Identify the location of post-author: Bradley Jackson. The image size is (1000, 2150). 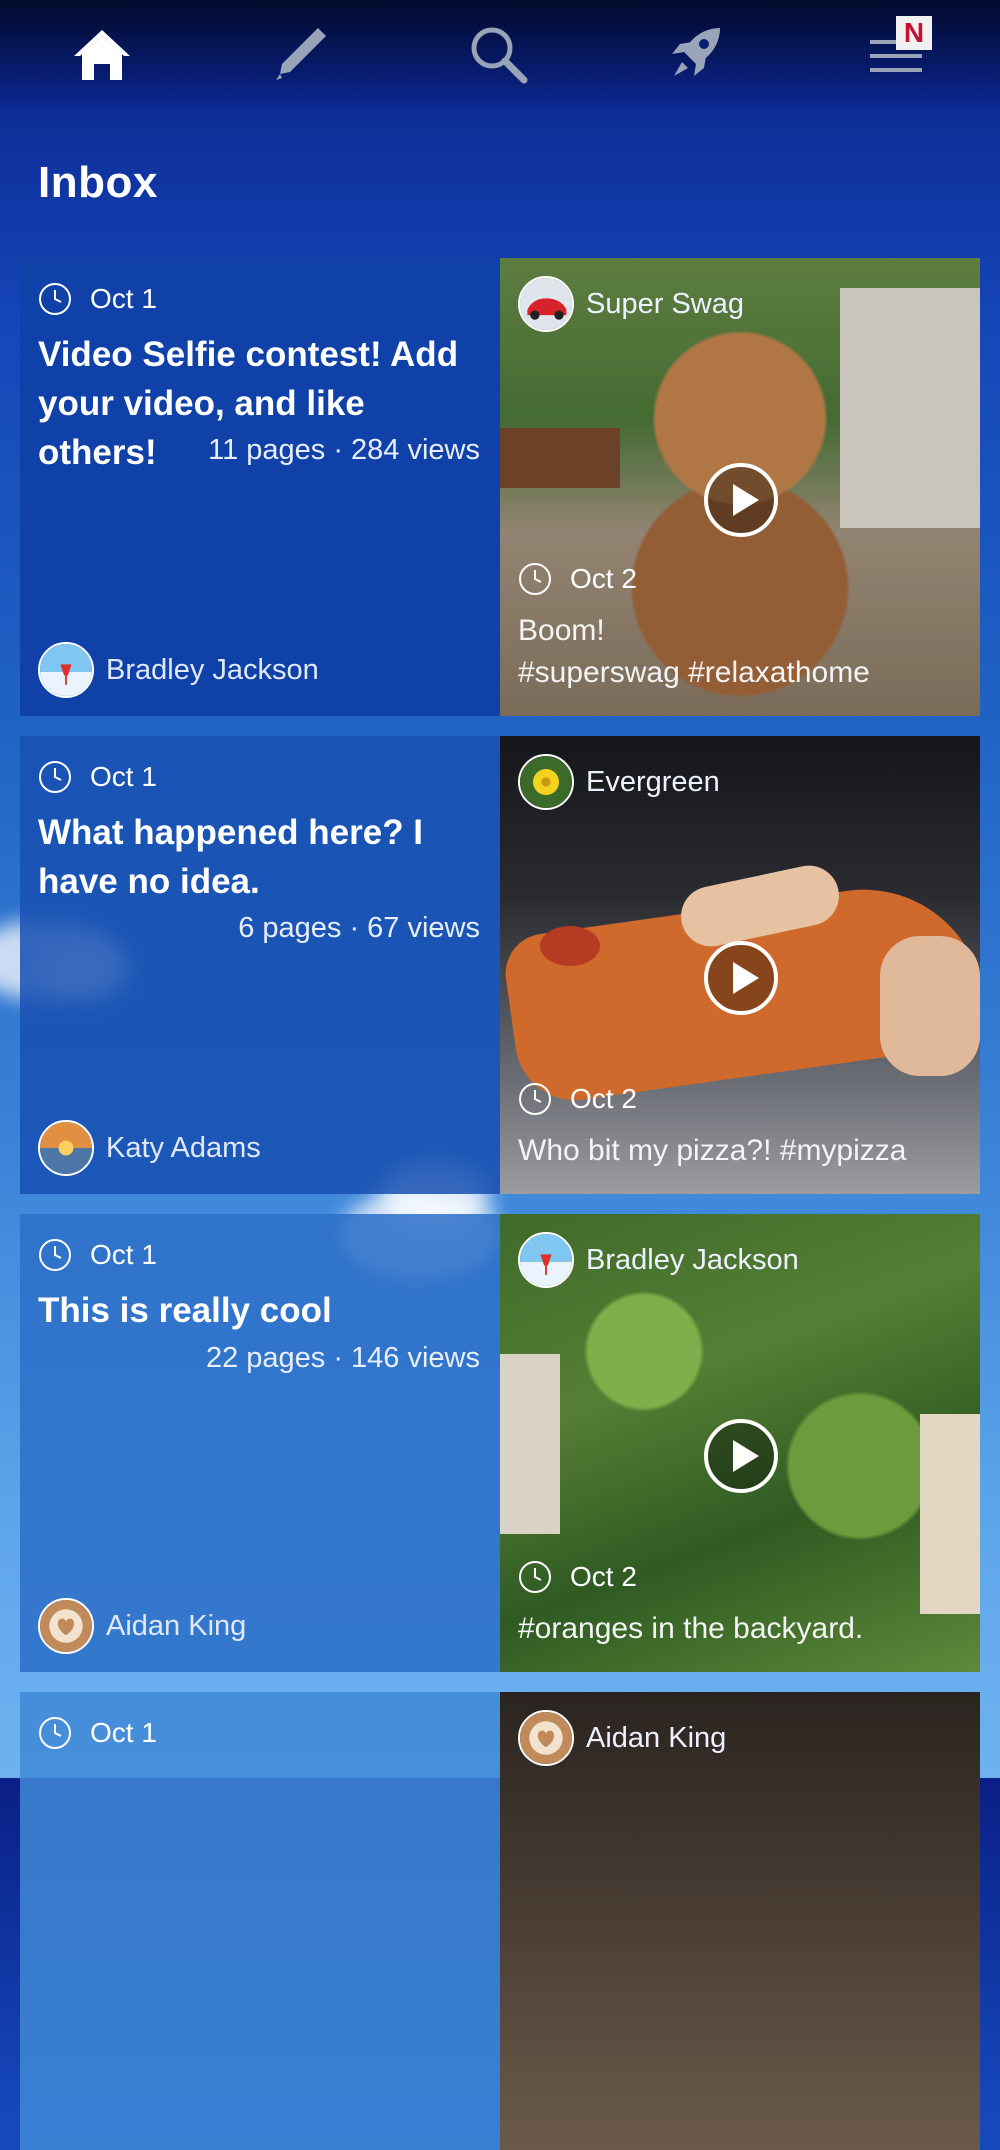
(178, 670).